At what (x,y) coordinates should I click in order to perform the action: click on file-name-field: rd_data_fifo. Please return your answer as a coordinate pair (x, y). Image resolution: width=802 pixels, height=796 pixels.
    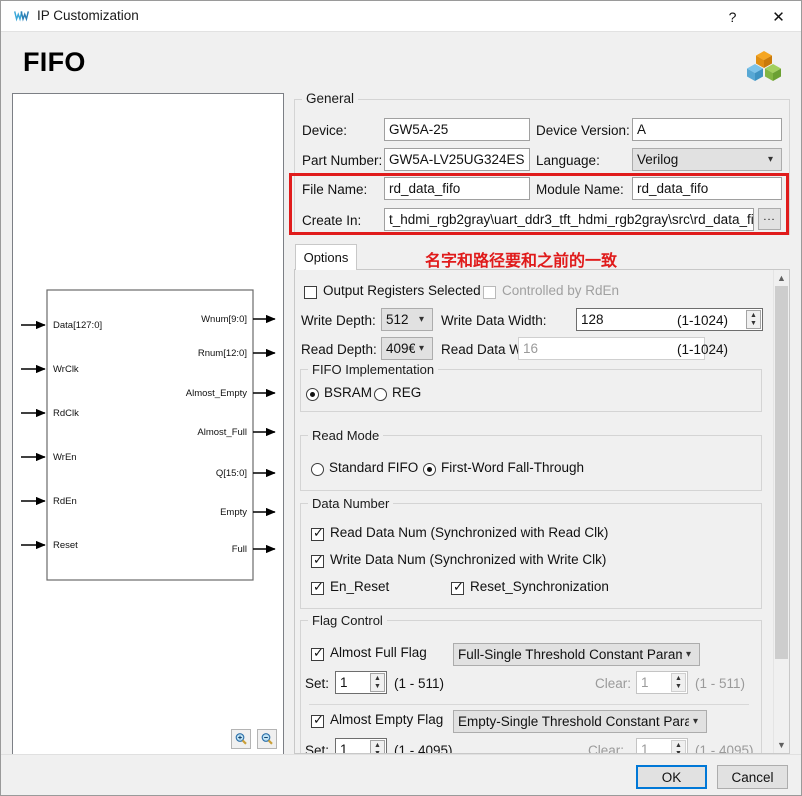
    Looking at the image, I should click on (457, 188).